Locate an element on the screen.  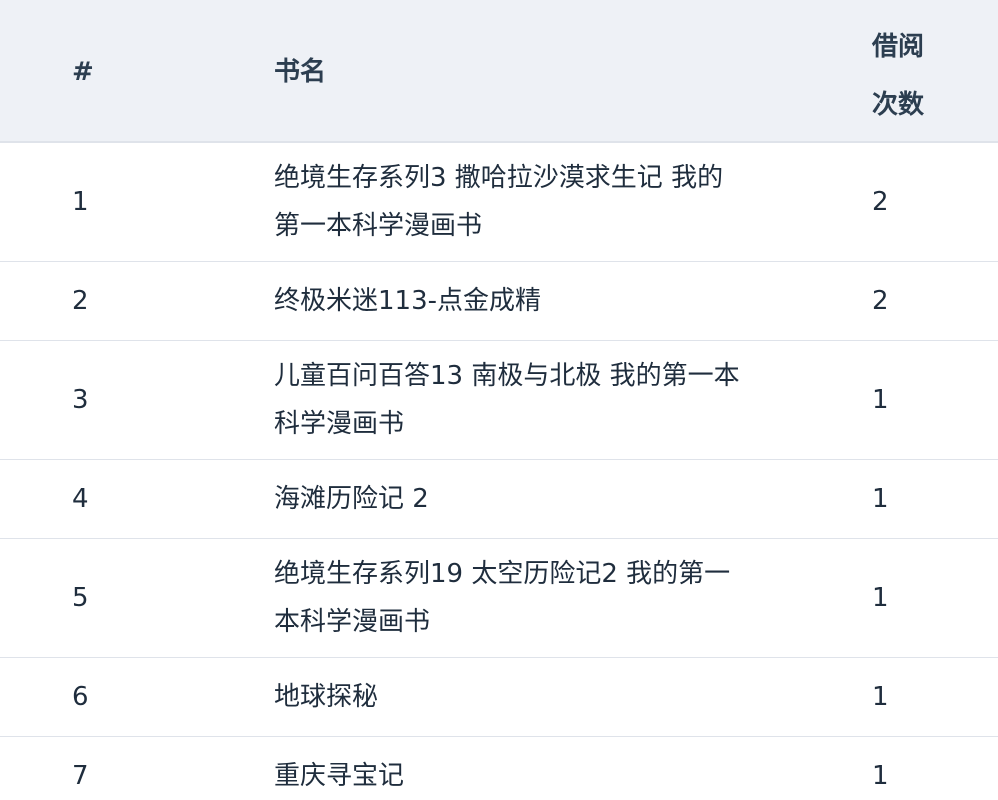
table-row: 3 儿童百问百答13 南极与北极 我的第一本科学漫画书 1 is located at coordinates (499, 400).